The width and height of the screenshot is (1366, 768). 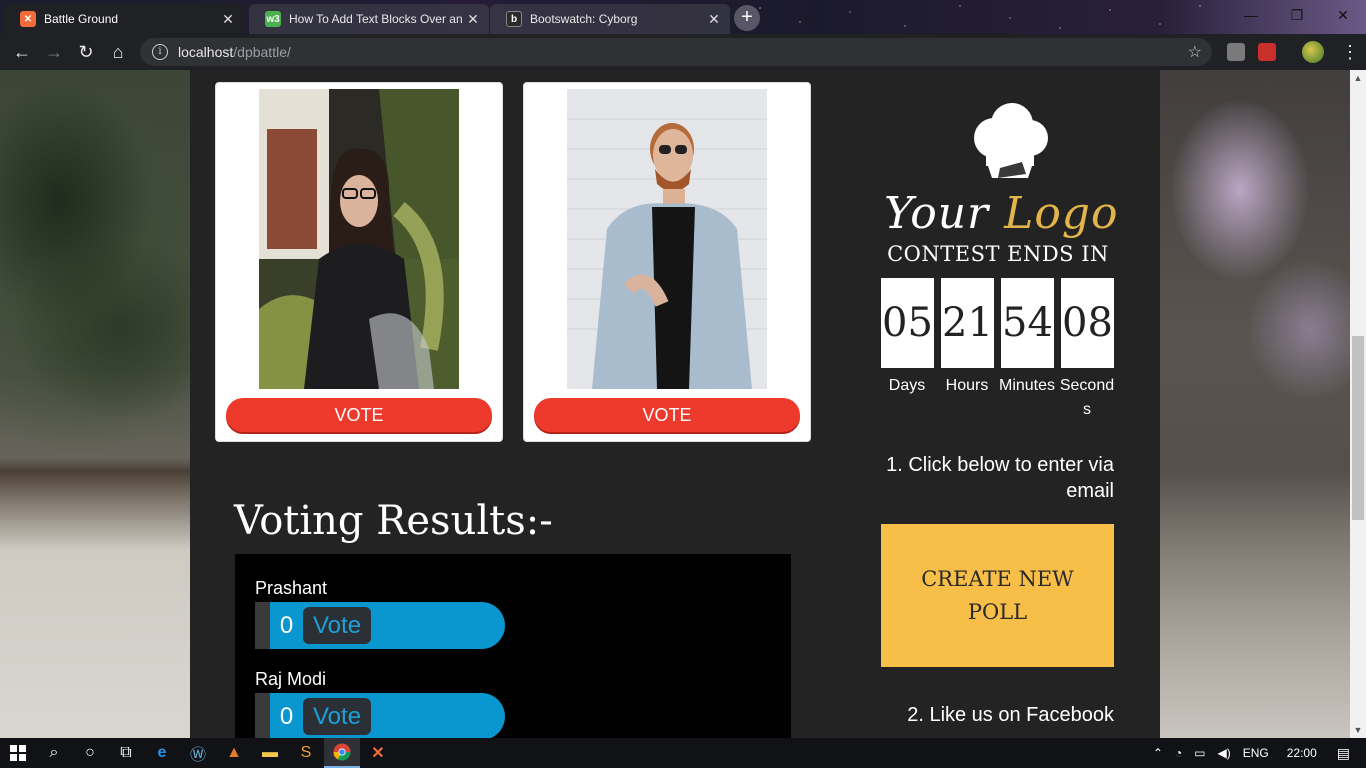 What do you see at coordinates (998, 254) in the screenshot?
I see `contest-title: CONTEST ENDS IN` at bounding box center [998, 254].